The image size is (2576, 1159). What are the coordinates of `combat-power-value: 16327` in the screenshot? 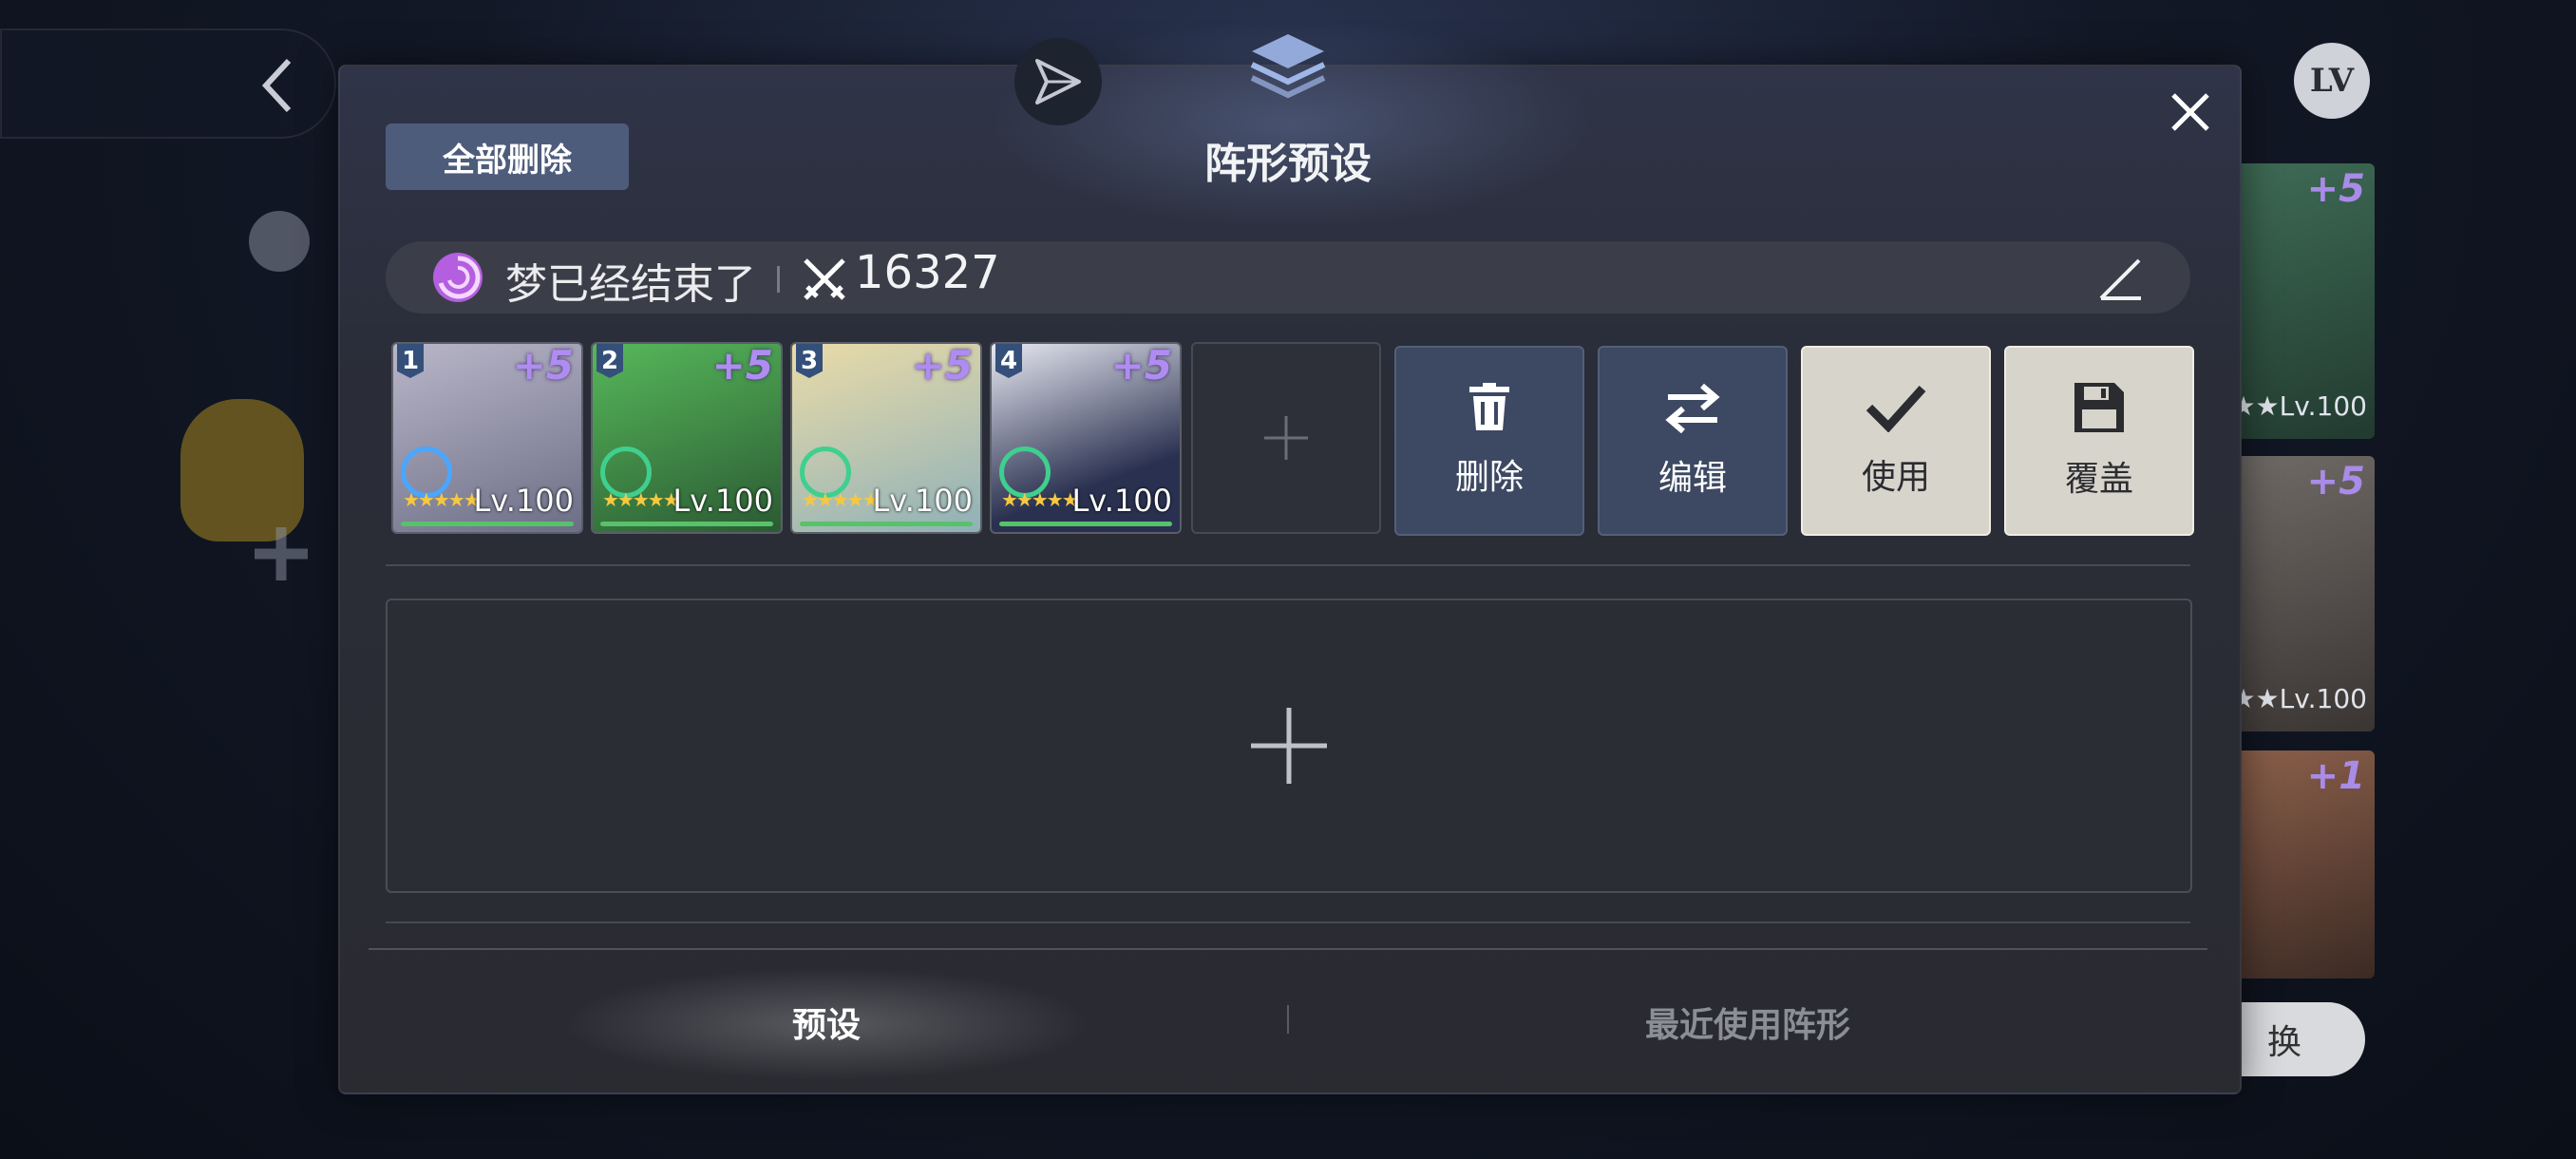 It's located at (927, 272).